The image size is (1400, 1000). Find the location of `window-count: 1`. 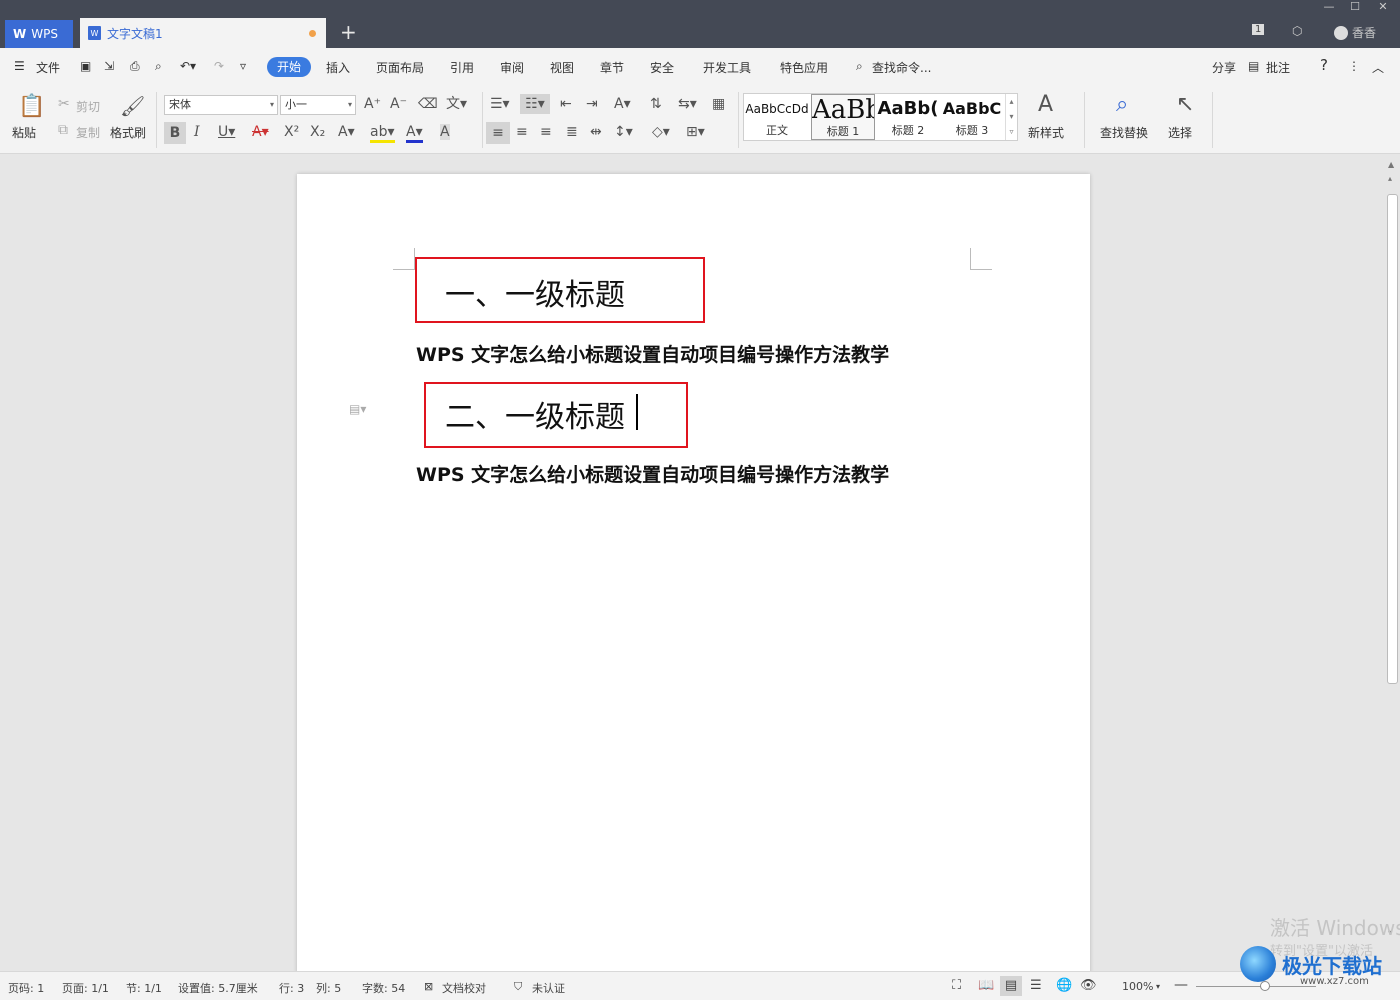

window-count: 1 is located at coordinates (1258, 29).